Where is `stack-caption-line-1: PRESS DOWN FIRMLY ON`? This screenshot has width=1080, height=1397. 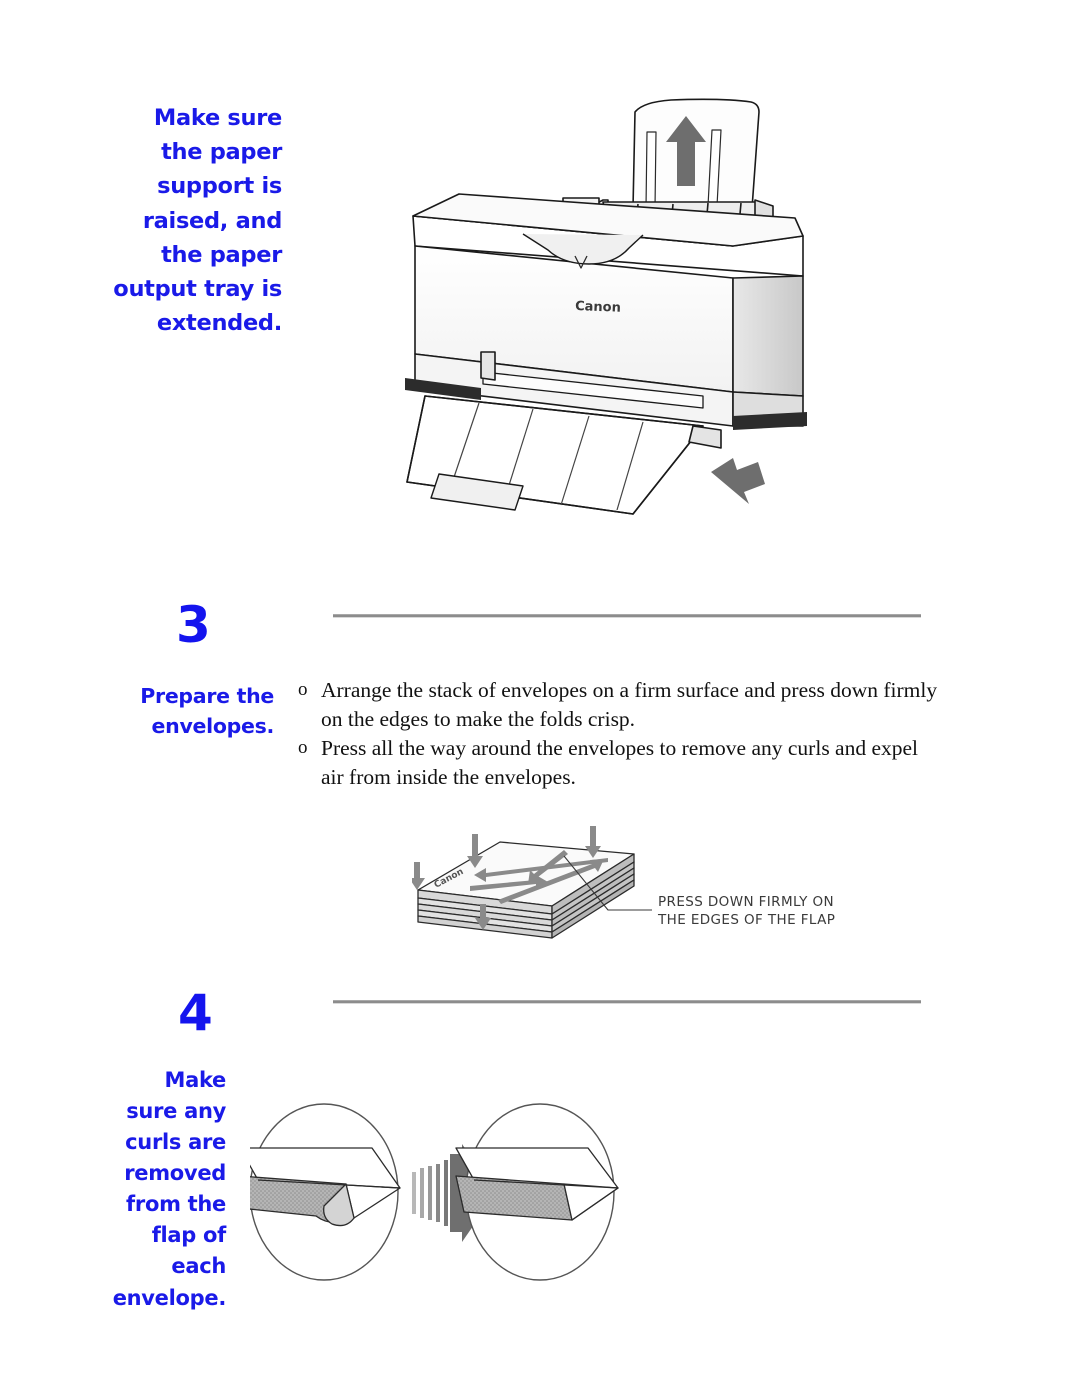 stack-caption-line-1: PRESS DOWN FIRMLY ON is located at coordinates (746, 902).